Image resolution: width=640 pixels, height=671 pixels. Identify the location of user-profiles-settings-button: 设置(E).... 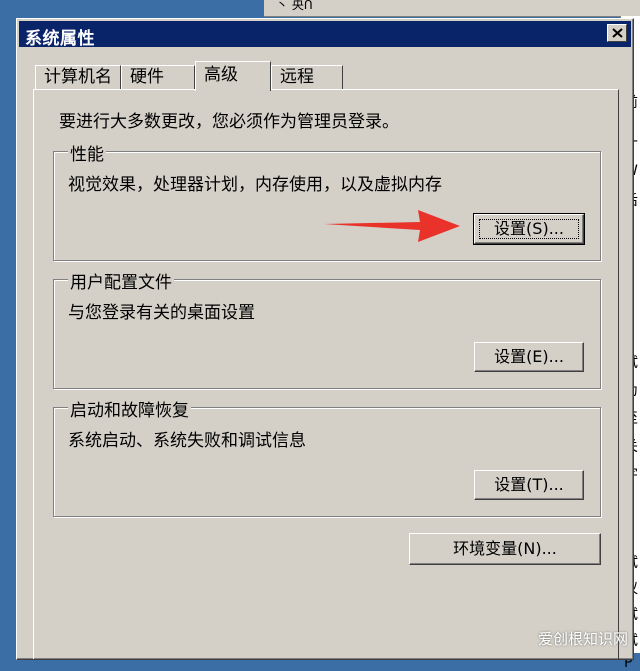
(529, 357).